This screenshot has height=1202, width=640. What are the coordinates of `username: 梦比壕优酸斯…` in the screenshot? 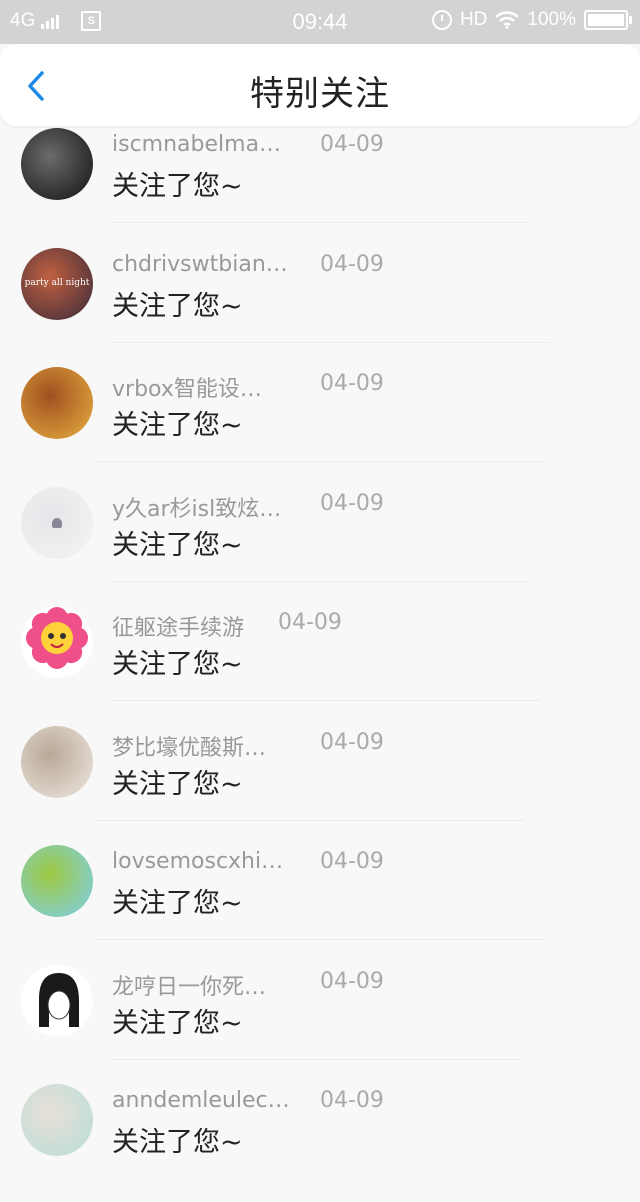 It's located at (189, 746).